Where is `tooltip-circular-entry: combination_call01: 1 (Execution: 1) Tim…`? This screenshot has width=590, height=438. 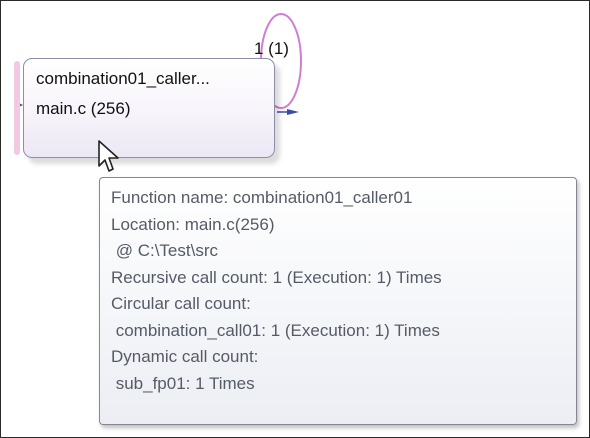
tooltip-circular-entry: combination_call01: 1 (Execution: 1) Tim… is located at coordinates (275, 330).